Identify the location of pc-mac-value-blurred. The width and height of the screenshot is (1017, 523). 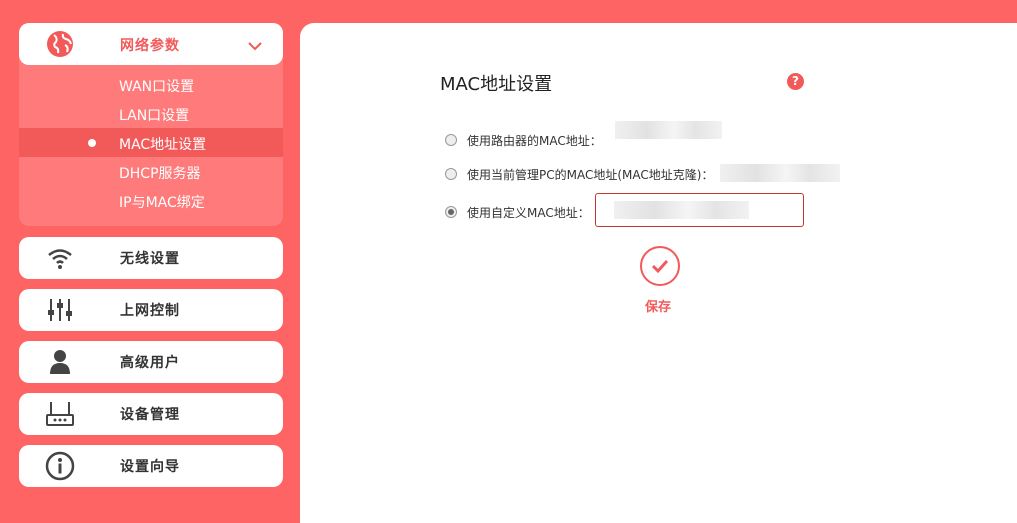
(780, 173).